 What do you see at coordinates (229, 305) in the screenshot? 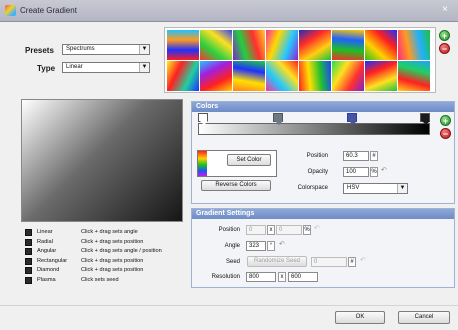
I see `footer-divider` at bounding box center [229, 305].